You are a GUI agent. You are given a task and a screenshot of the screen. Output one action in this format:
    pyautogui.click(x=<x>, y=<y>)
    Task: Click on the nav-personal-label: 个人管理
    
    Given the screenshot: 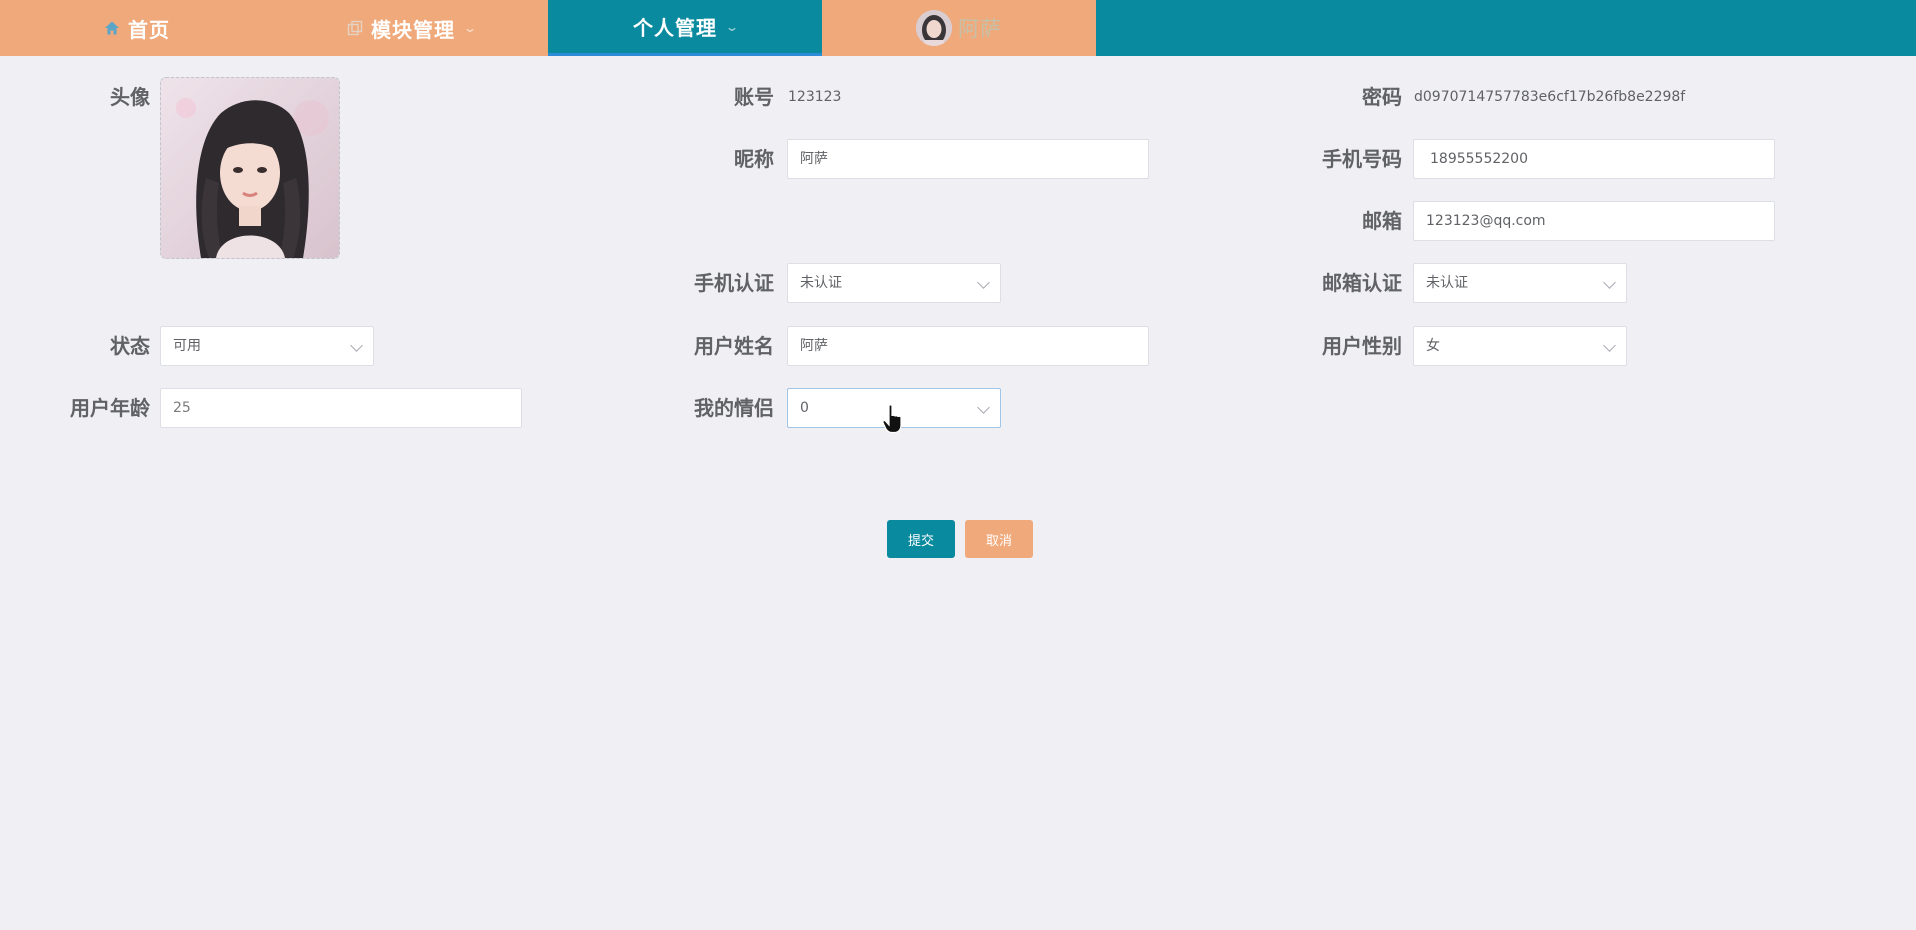 What is the action you would take?
    pyautogui.click(x=674, y=28)
    